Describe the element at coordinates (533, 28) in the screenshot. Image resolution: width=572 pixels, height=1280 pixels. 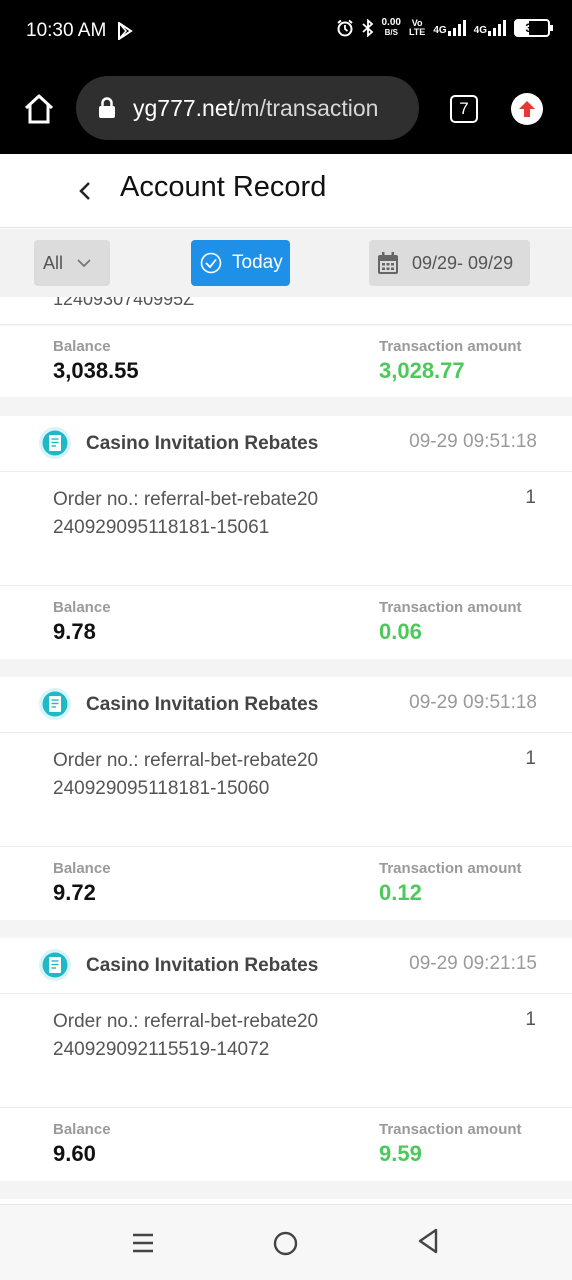
I see `battery-icon: 39` at that location.